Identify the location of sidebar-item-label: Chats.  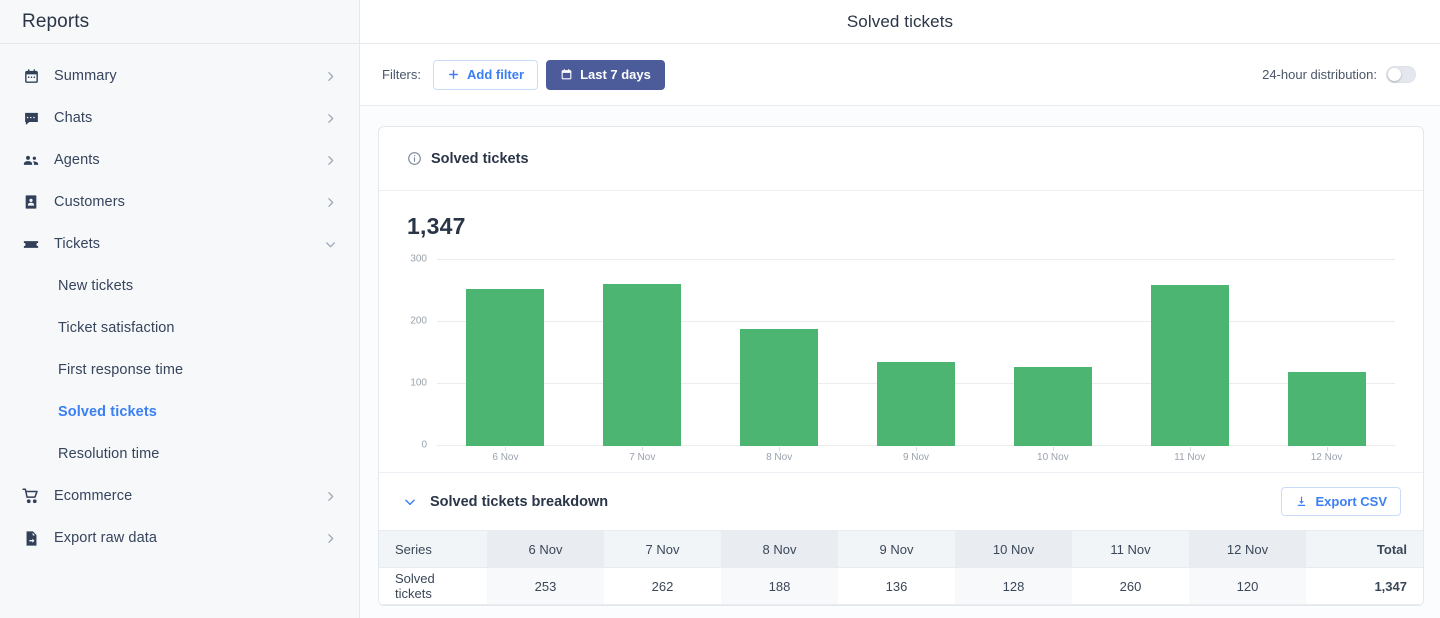
(73, 118).